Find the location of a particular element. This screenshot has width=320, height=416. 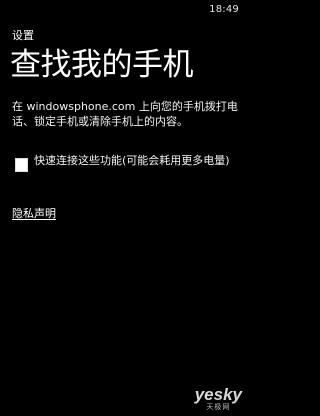

page-title: 查找我的手机 is located at coordinates (102, 65).